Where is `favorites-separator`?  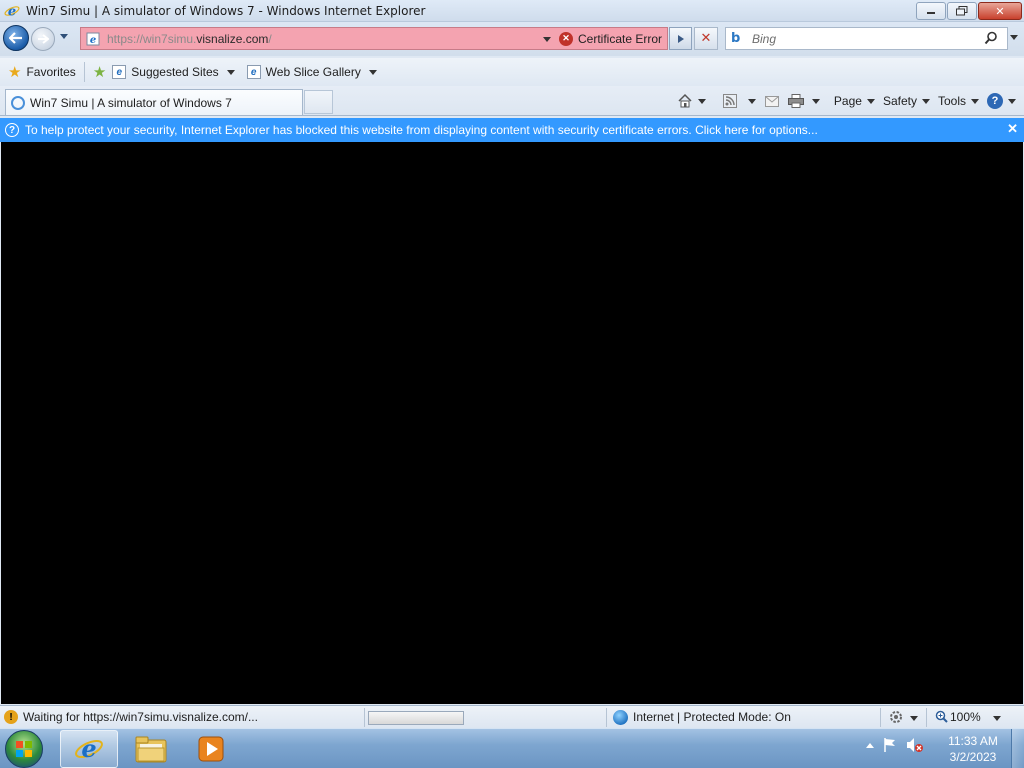 favorites-separator is located at coordinates (84, 72).